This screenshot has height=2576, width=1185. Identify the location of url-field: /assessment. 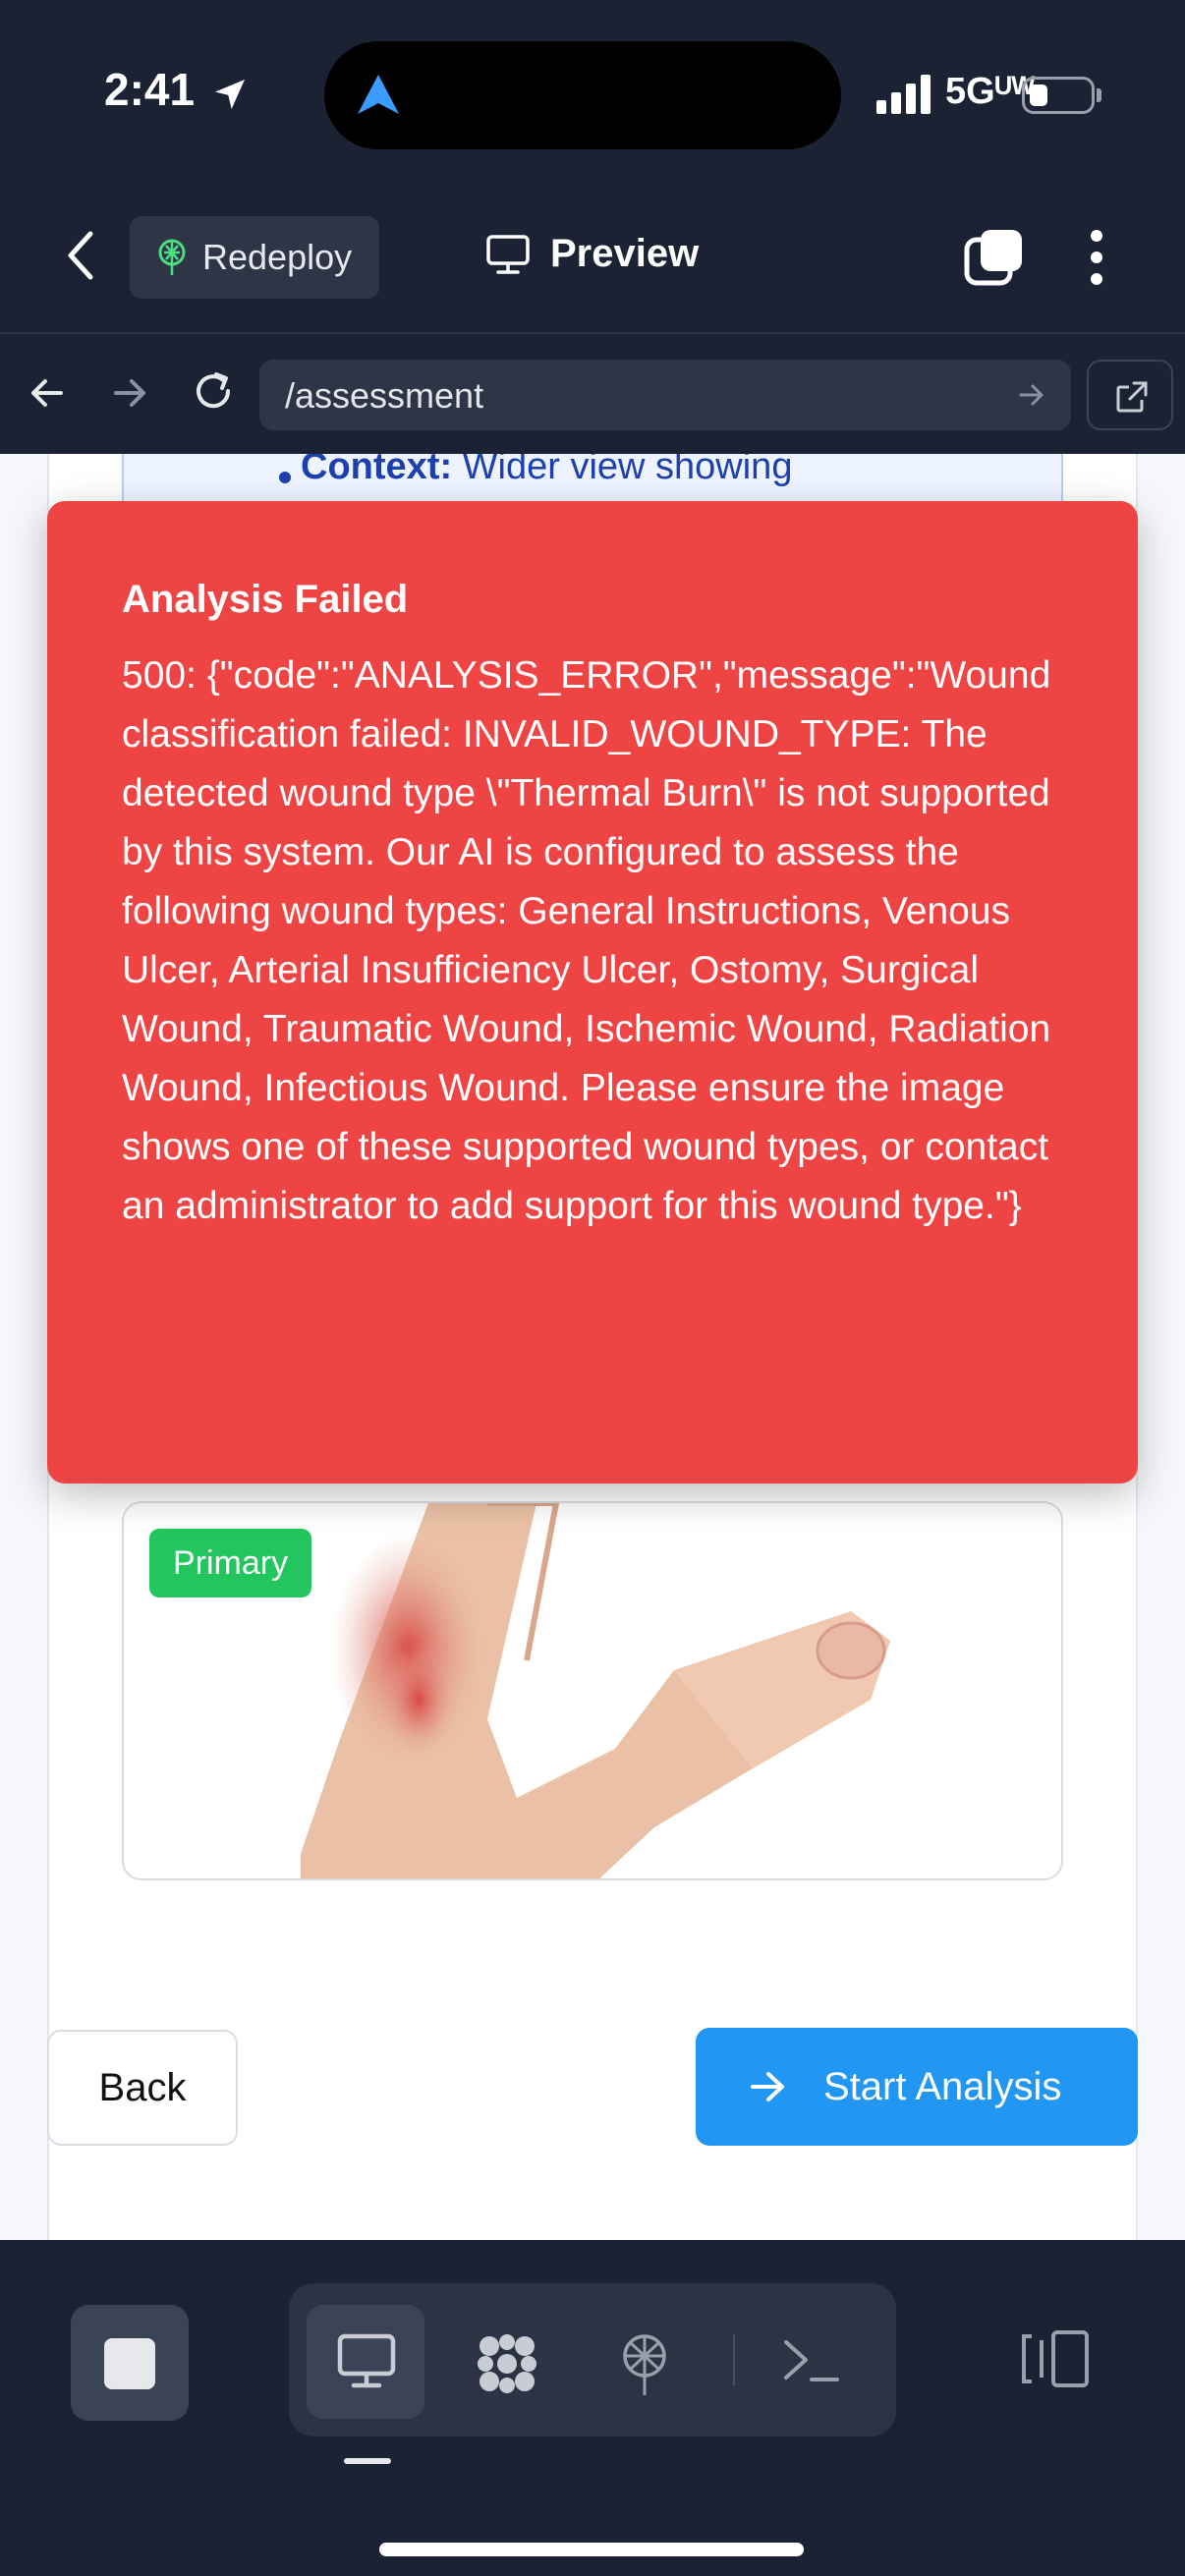
(665, 395).